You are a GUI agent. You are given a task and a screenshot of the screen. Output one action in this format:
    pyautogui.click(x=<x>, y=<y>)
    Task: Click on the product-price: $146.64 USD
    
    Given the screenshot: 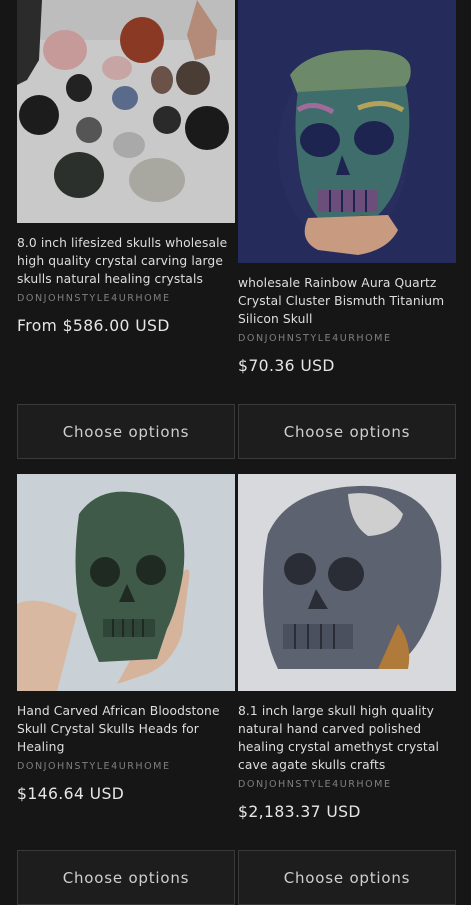 What is the action you would take?
    pyautogui.click(x=71, y=794)
    